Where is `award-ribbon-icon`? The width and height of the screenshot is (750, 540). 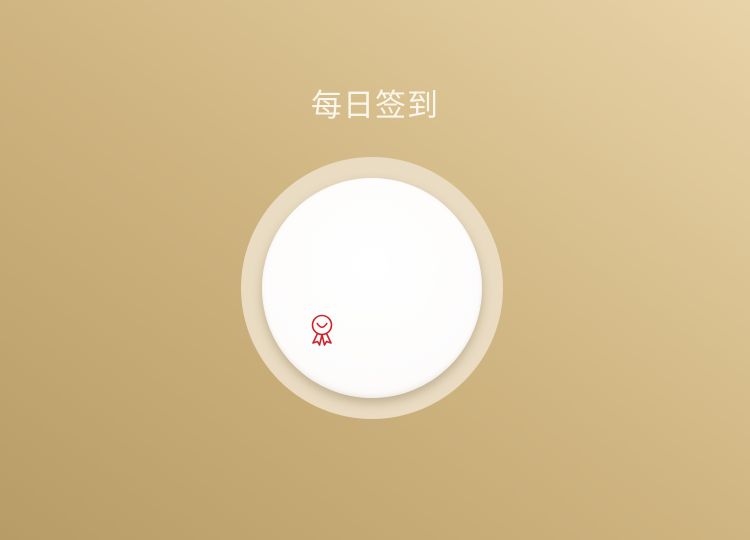
award-ribbon-icon is located at coordinates (322, 330).